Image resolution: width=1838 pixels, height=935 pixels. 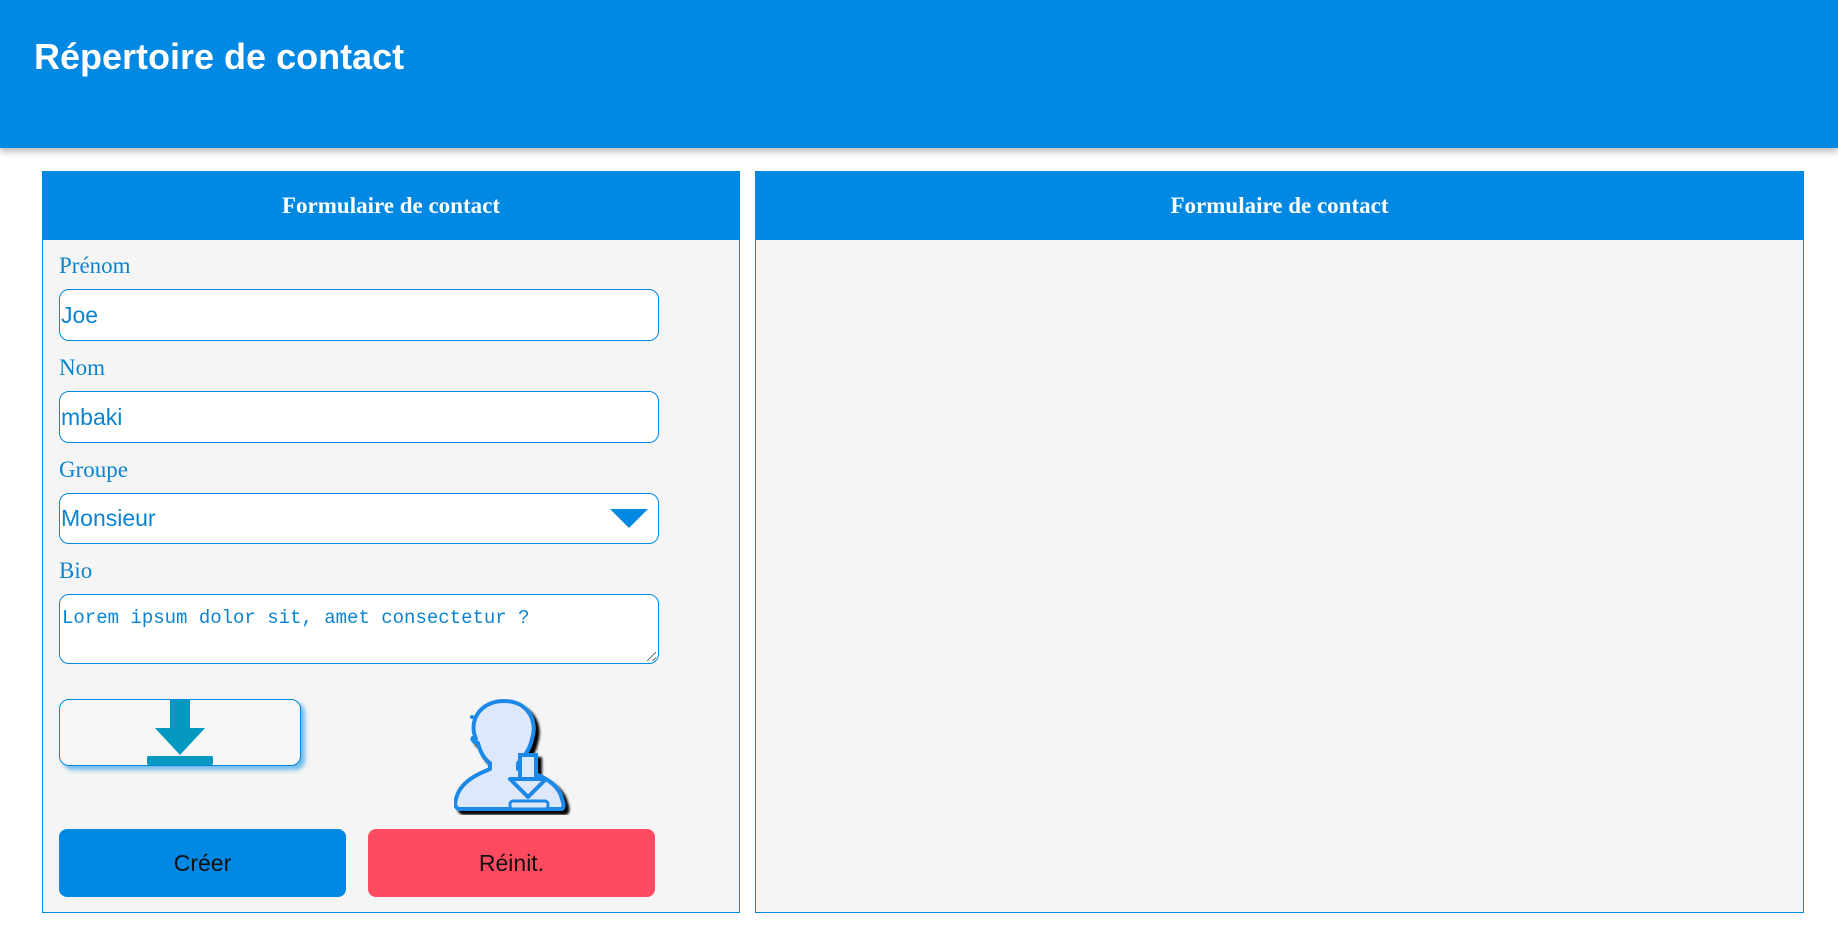 What do you see at coordinates (108, 518) in the screenshot?
I see `group-selected-value: Monsieur` at bounding box center [108, 518].